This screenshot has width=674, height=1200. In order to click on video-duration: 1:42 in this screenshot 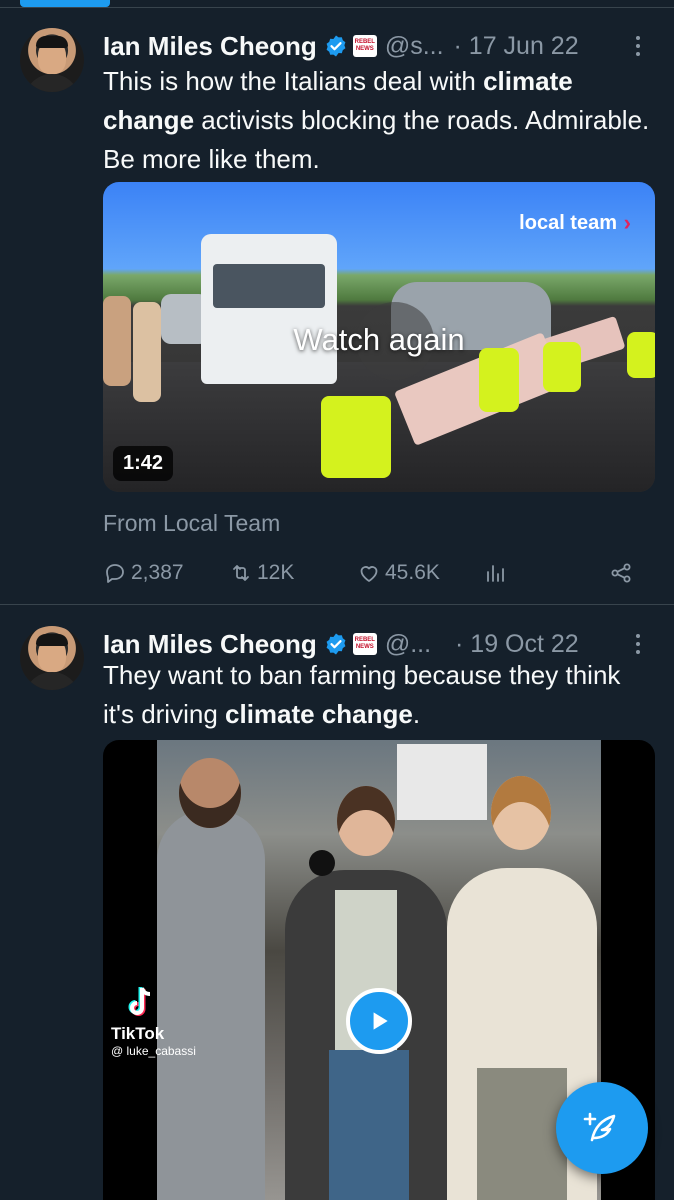, I will do `click(143, 463)`.